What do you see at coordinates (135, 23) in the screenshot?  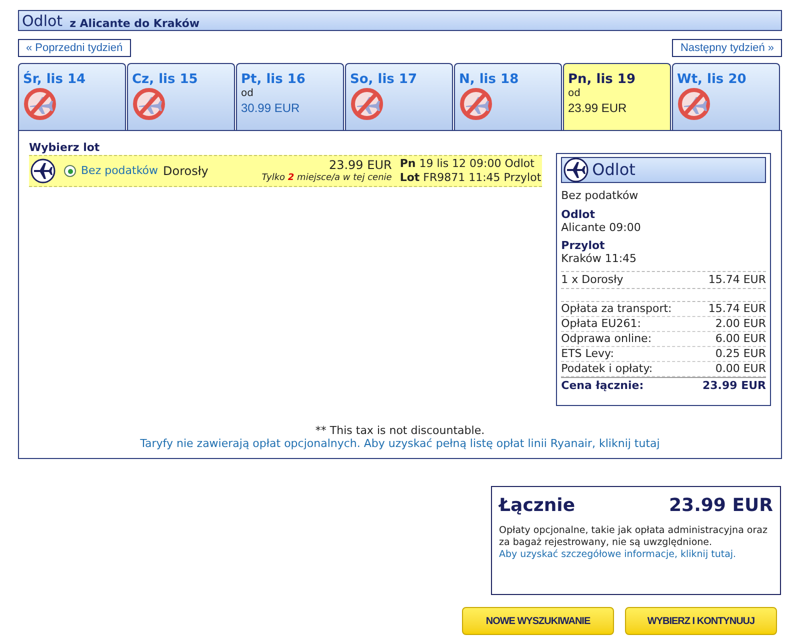 I see `route-text: z Alicante do Kraków` at bounding box center [135, 23].